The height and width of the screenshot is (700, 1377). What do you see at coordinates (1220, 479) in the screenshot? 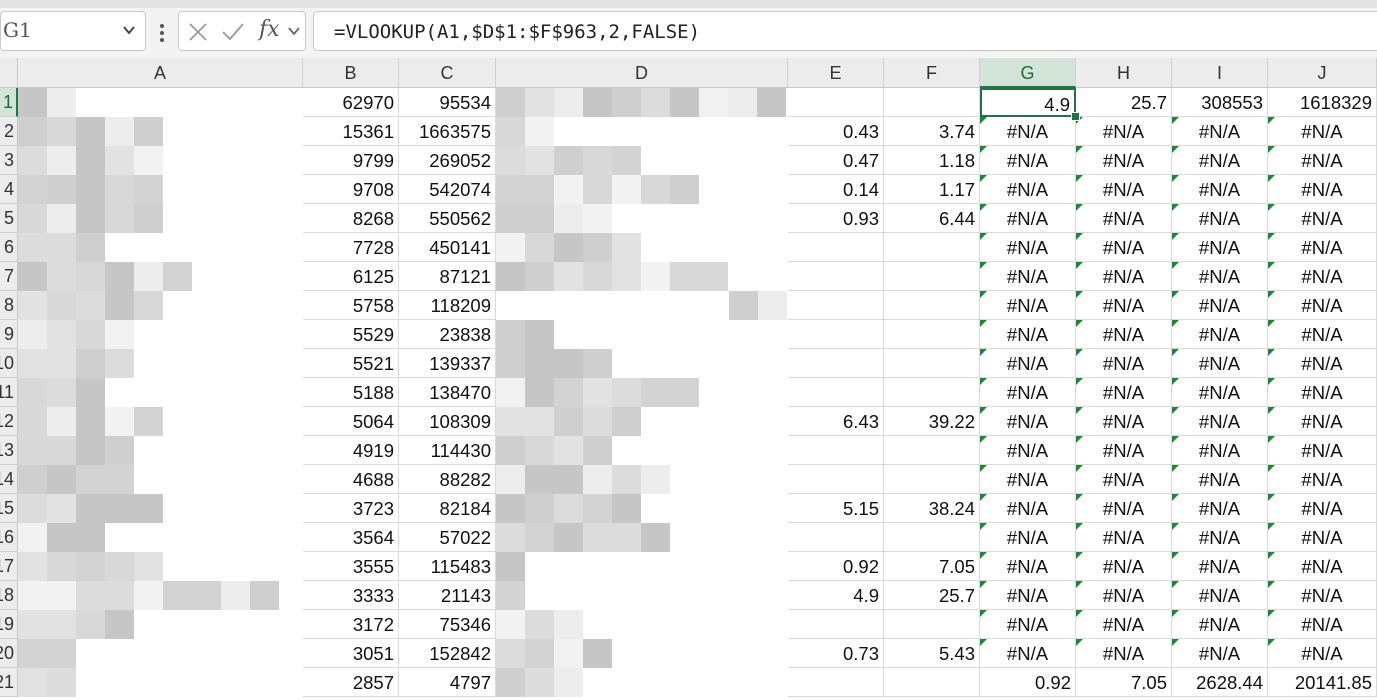
I see `cell-i14: #N/A` at bounding box center [1220, 479].